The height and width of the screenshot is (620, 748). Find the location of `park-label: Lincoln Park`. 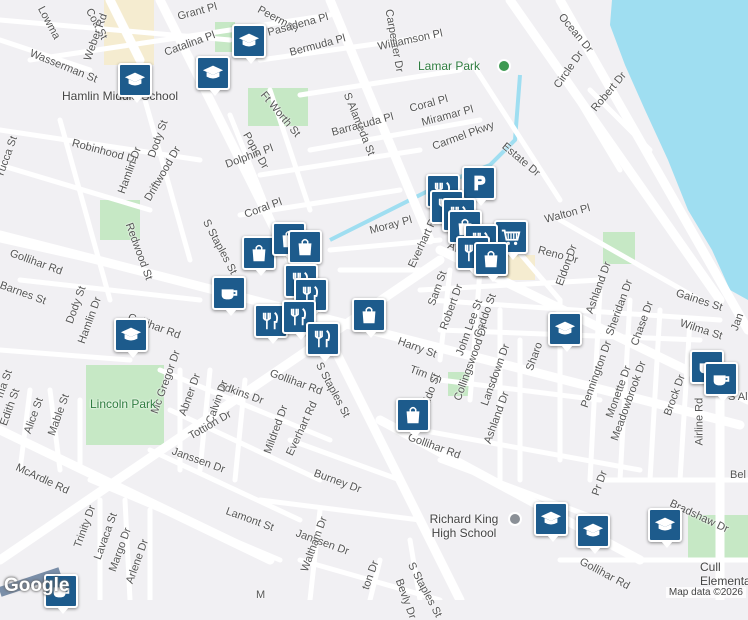

park-label: Lincoln Park is located at coordinates (123, 404).